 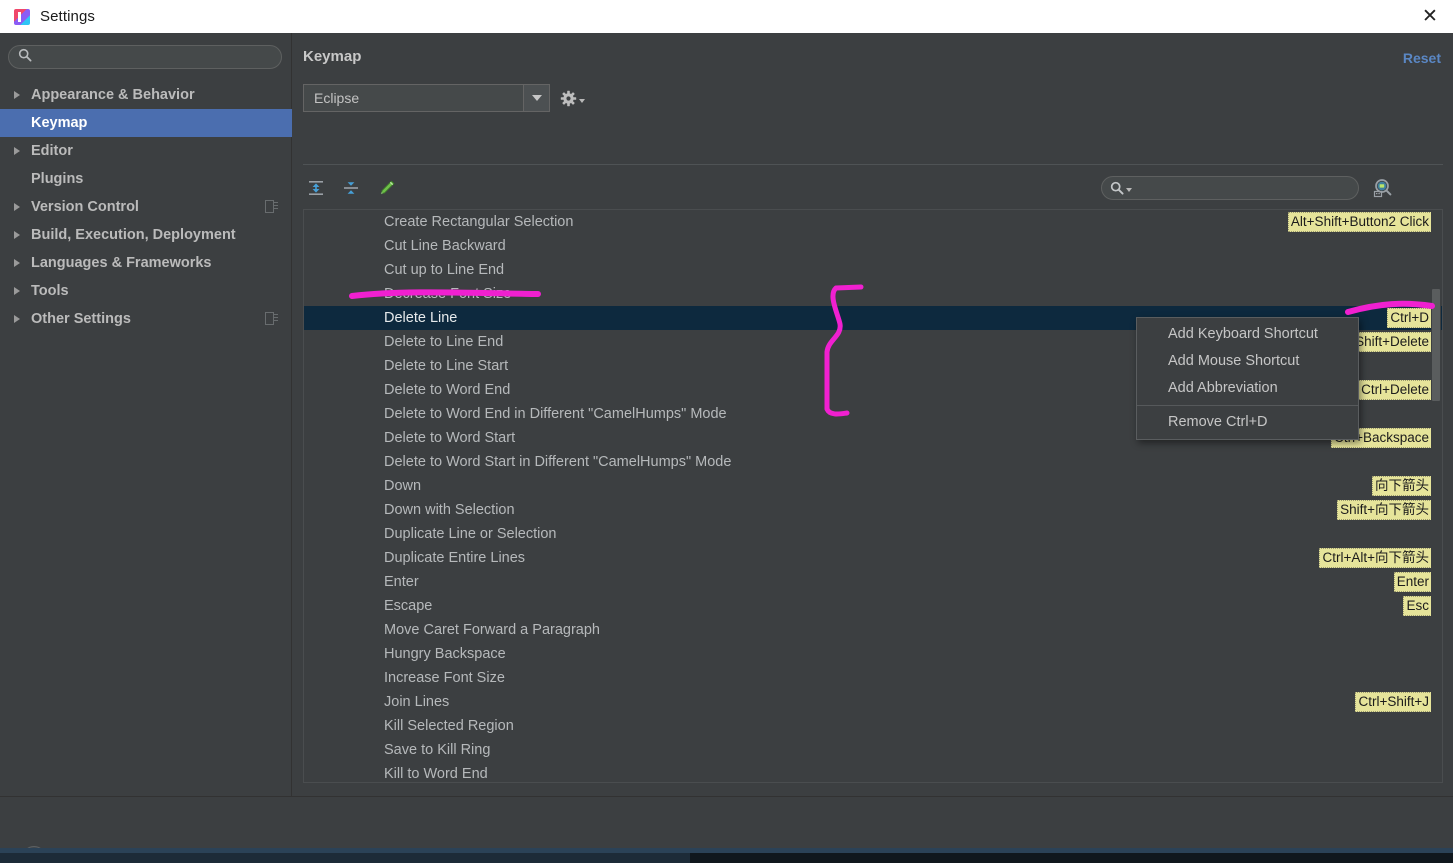 I want to click on action-name: Hungry Backspace, so click(x=445, y=654).